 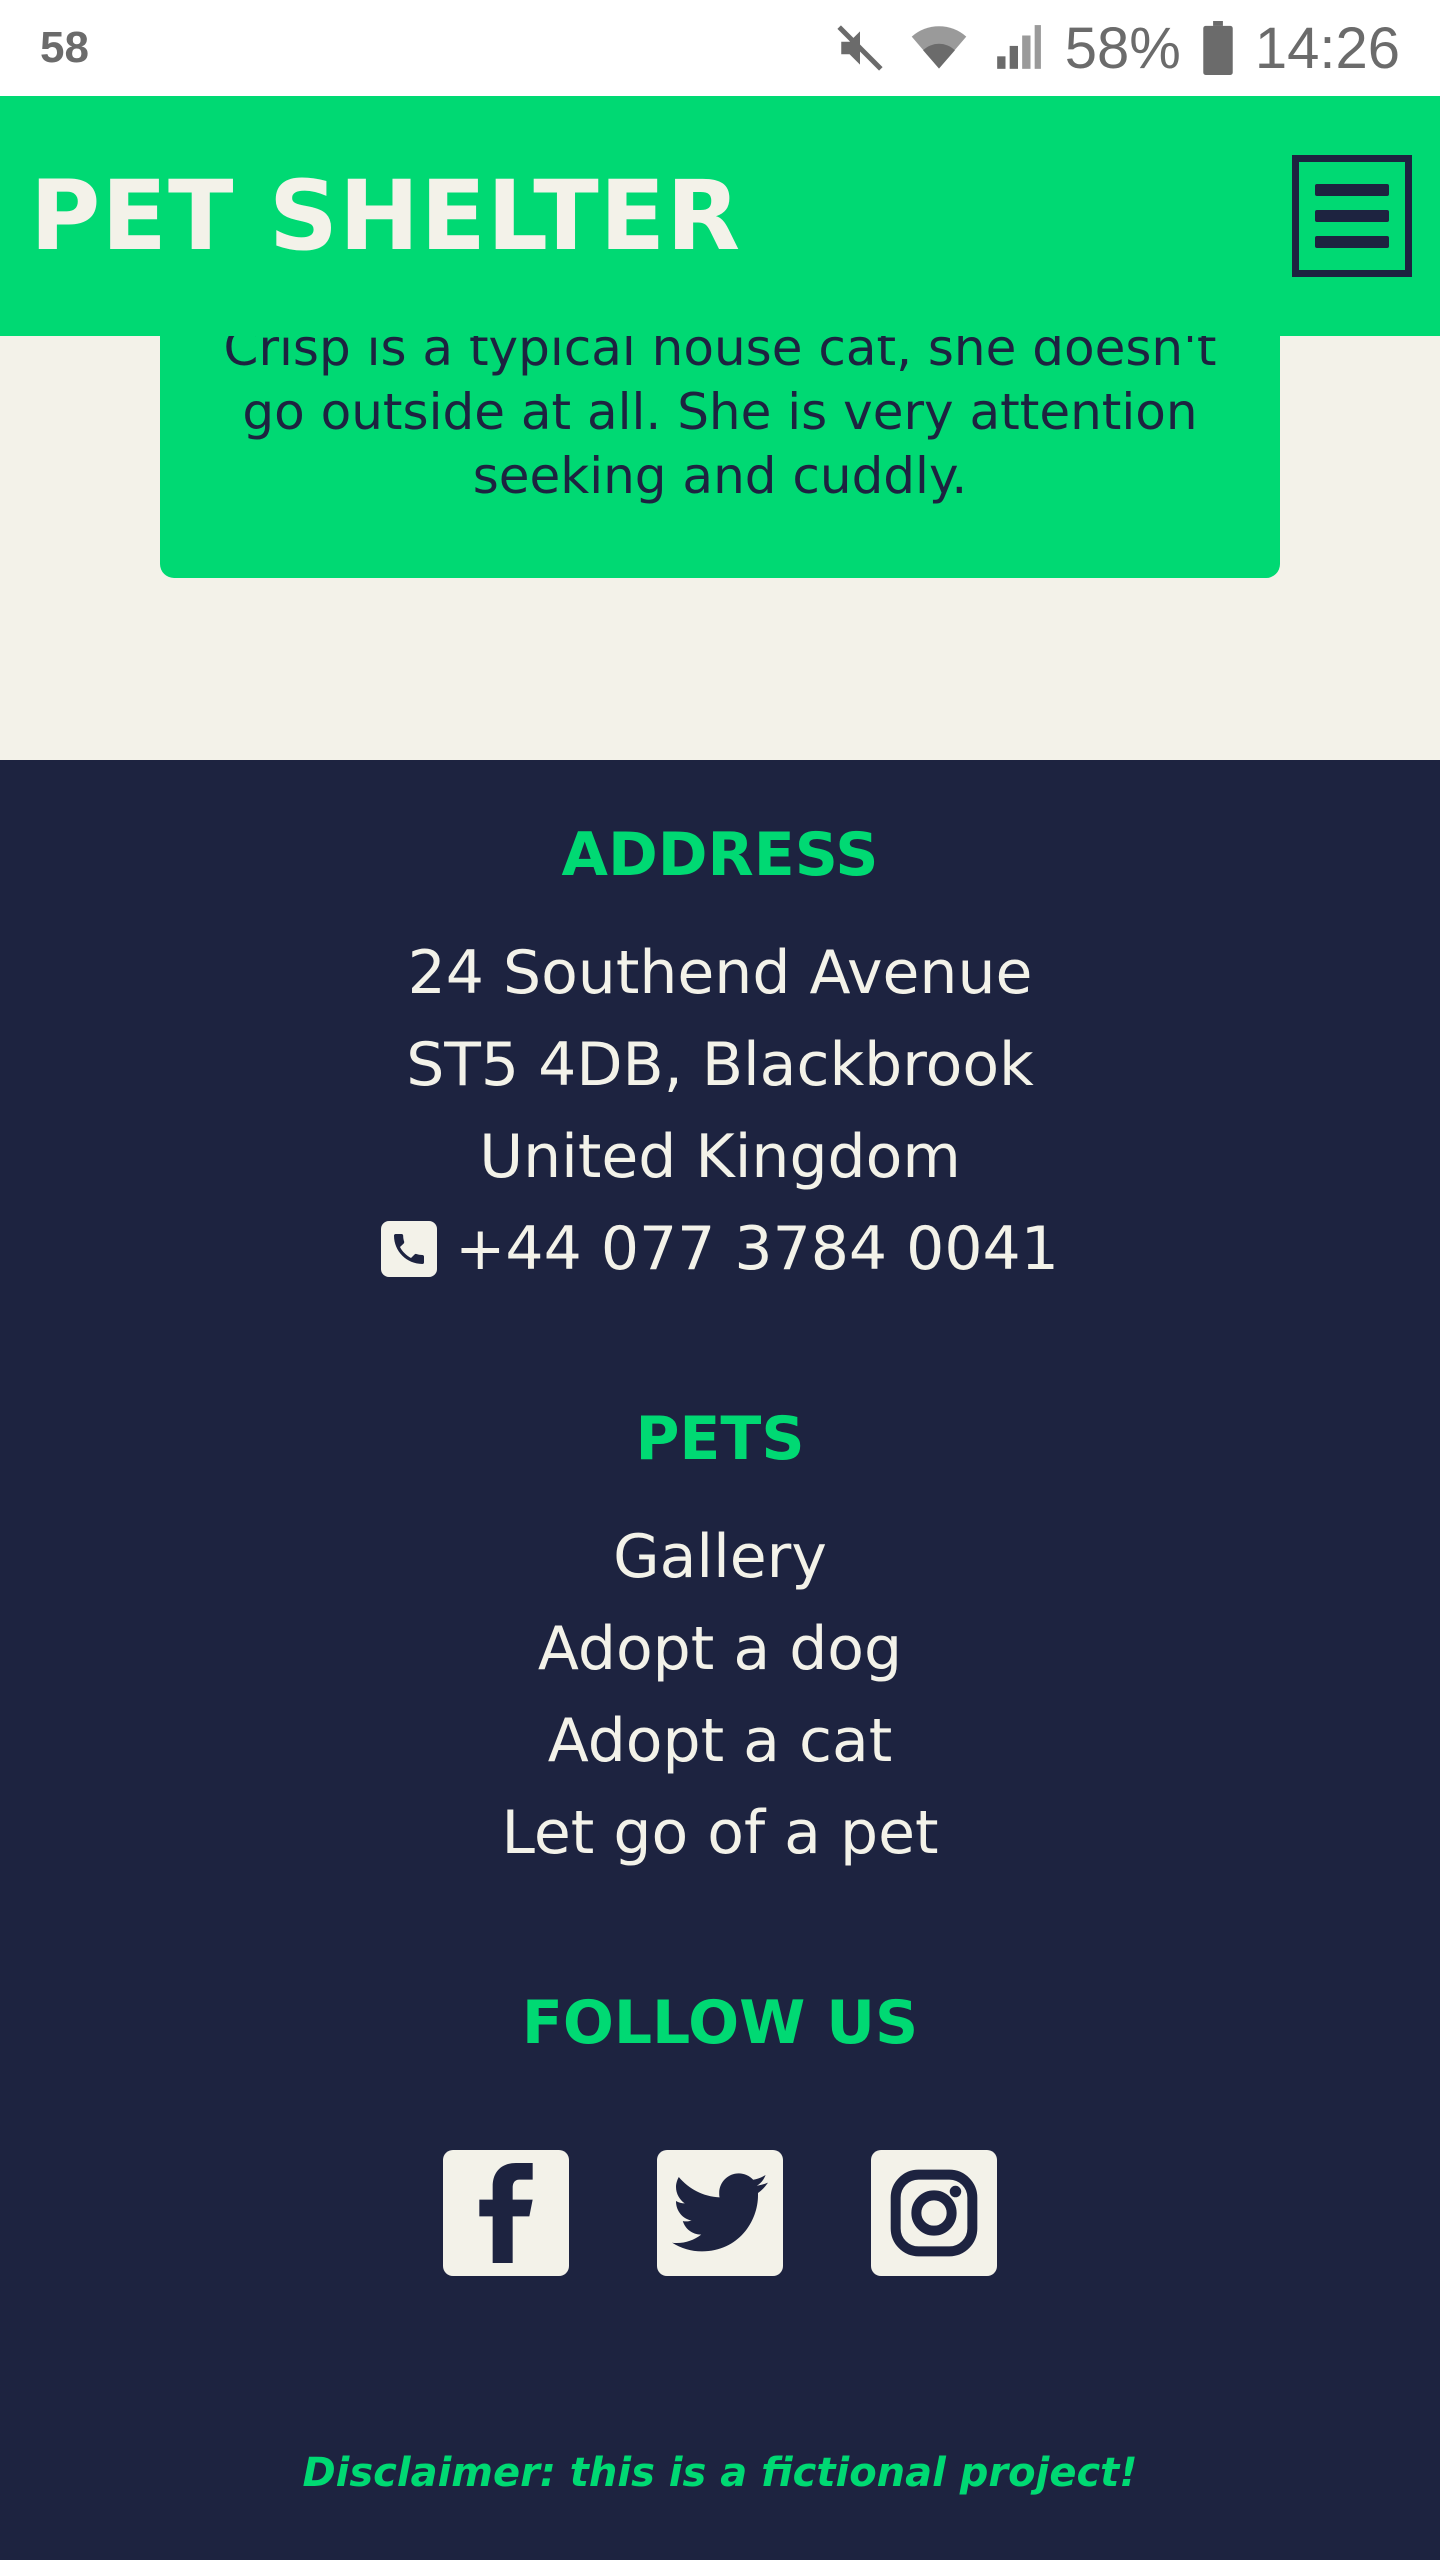 I want to click on signal-icon, so click(x=1018, y=47).